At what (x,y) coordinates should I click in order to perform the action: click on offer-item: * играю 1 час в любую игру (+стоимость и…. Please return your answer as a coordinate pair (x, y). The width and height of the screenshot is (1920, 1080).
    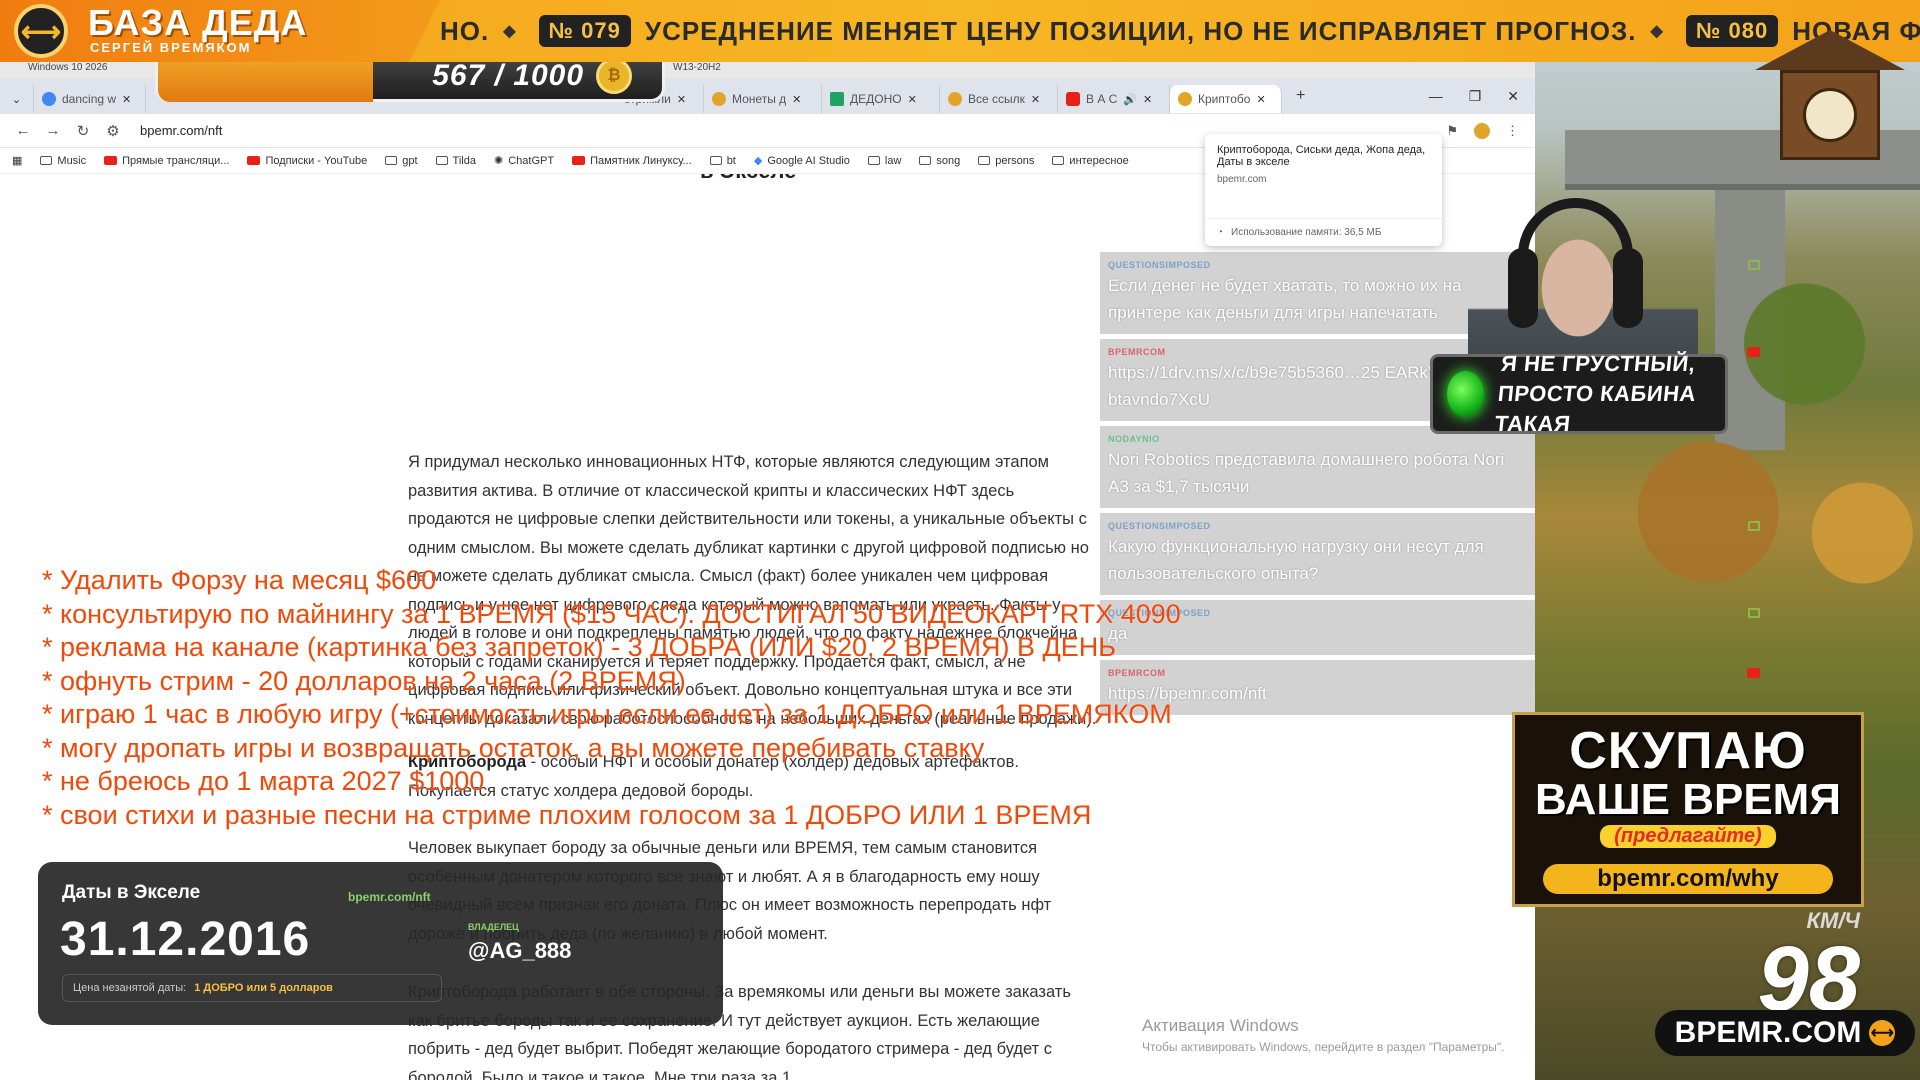
    Looking at the image, I should click on (607, 714).